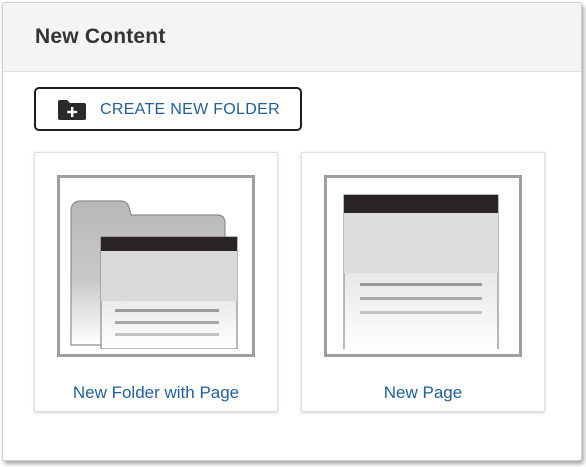  Describe the element at coordinates (423, 266) in the screenshot. I see `page-icon` at that location.